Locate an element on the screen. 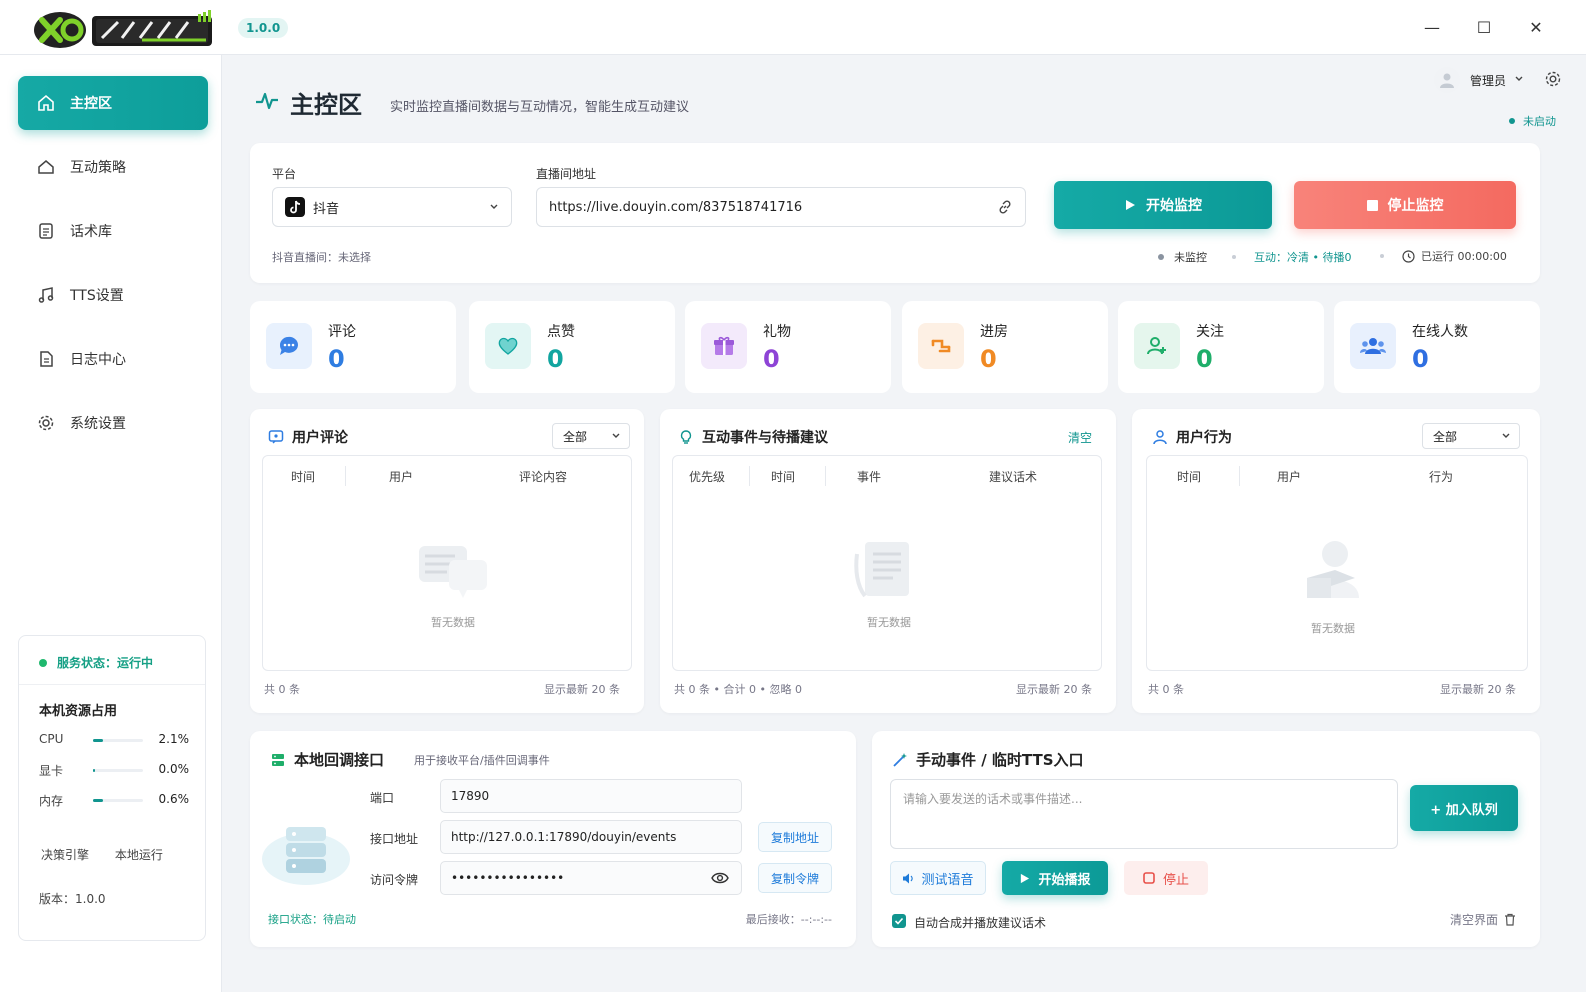 Image resolution: width=1586 pixels, height=992 pixels. column-separator is located at coordinates (345, 476).